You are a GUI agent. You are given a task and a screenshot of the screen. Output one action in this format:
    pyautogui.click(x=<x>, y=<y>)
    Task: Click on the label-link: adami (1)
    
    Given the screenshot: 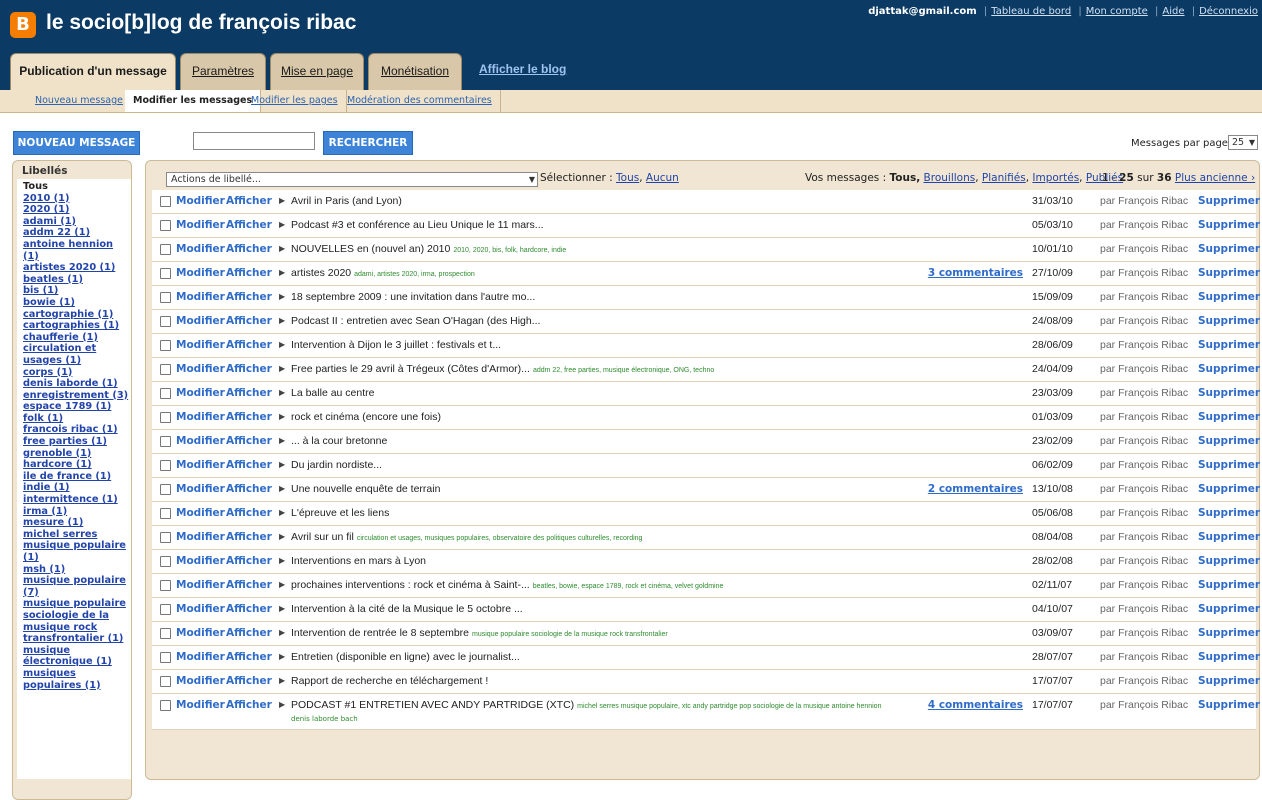 What is the action you would take?
    pyautogui.click(x=77, y=222)
    